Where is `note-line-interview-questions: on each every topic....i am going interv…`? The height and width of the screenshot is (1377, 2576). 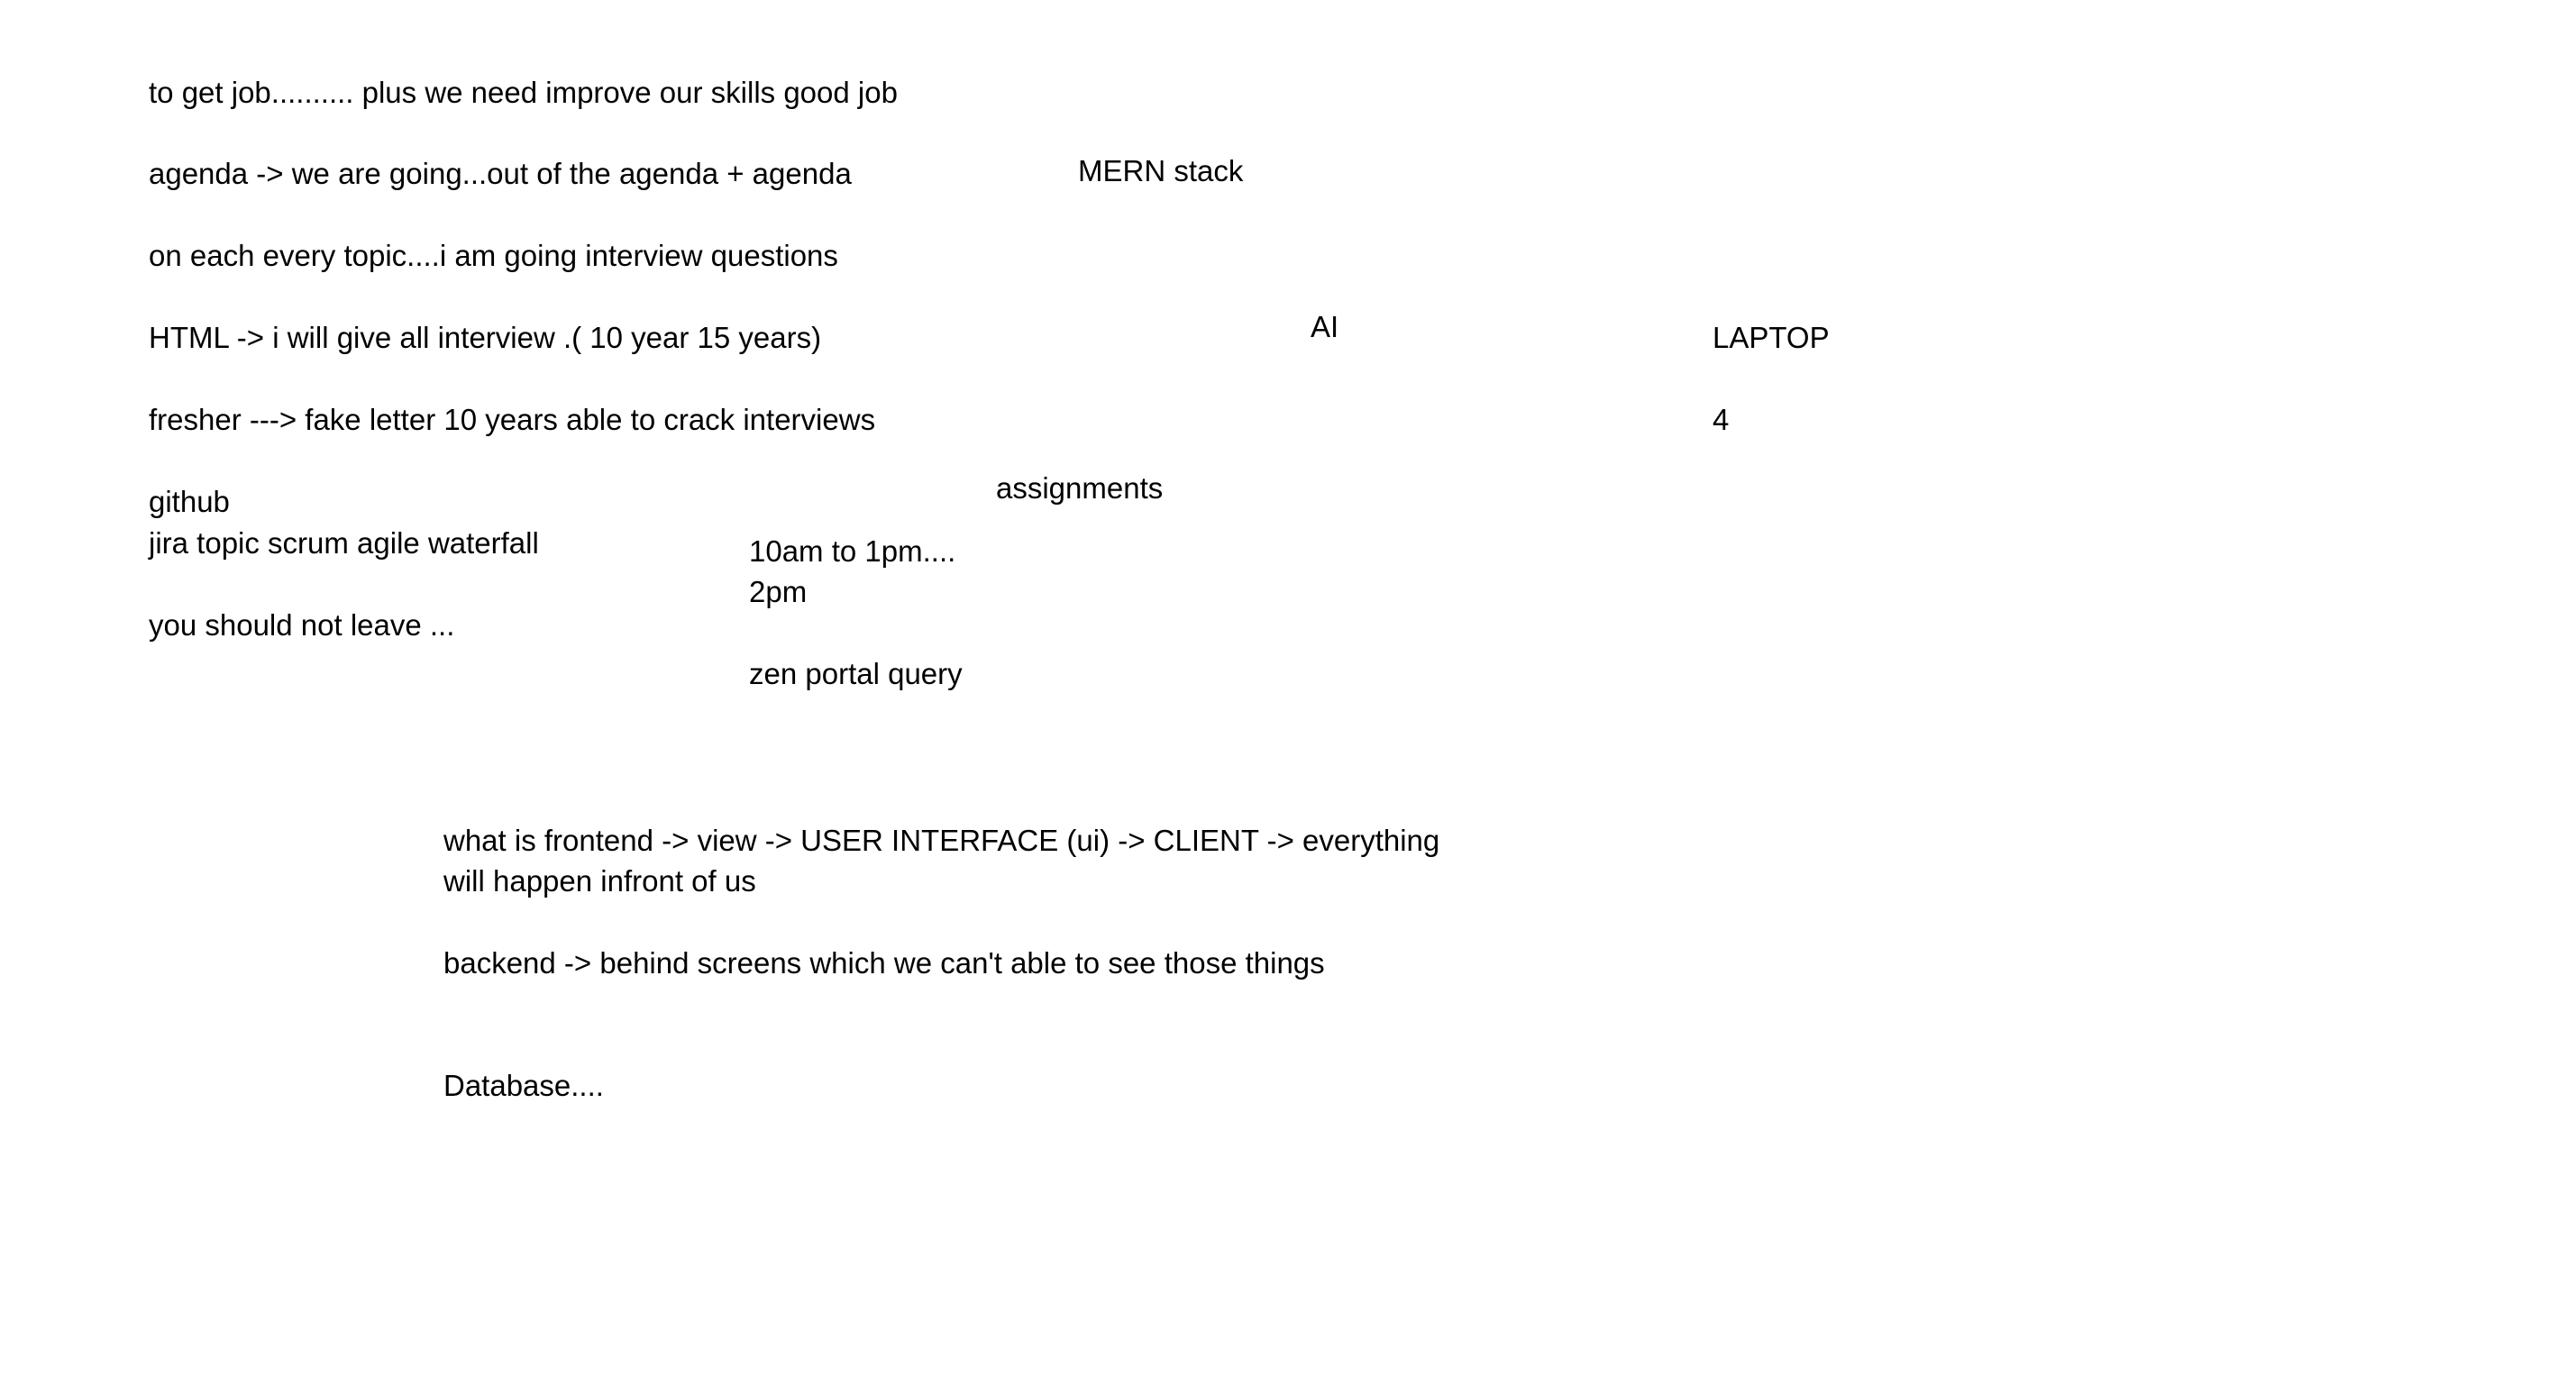 note-line-interview-questions: on each every topic....i am going interv… is located at coordinates (493, 255).